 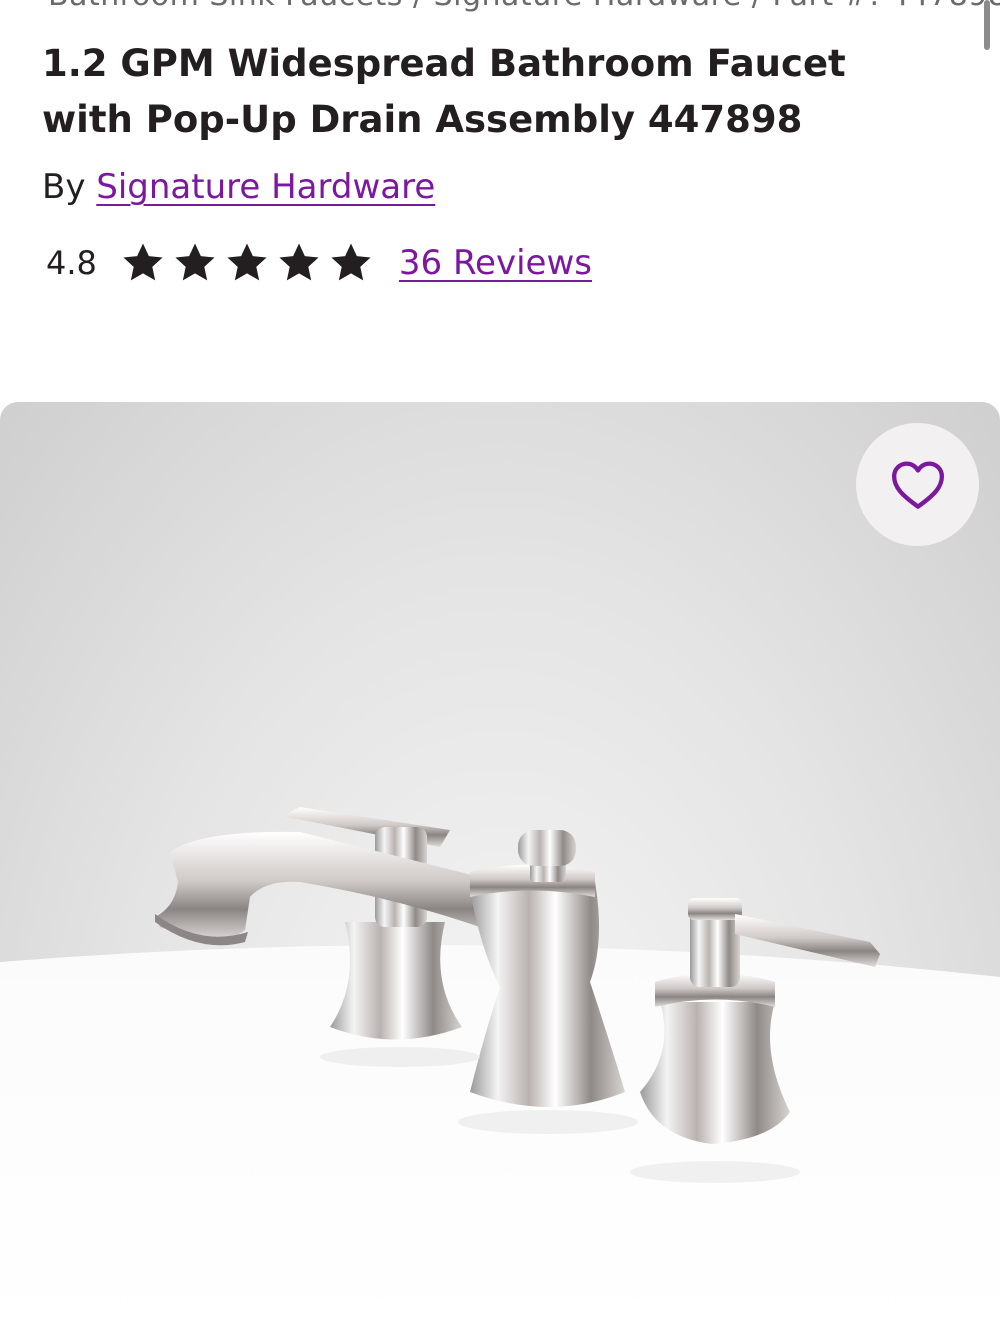 I want to click on rating-value: 4.8, so click(x=71, y=263).